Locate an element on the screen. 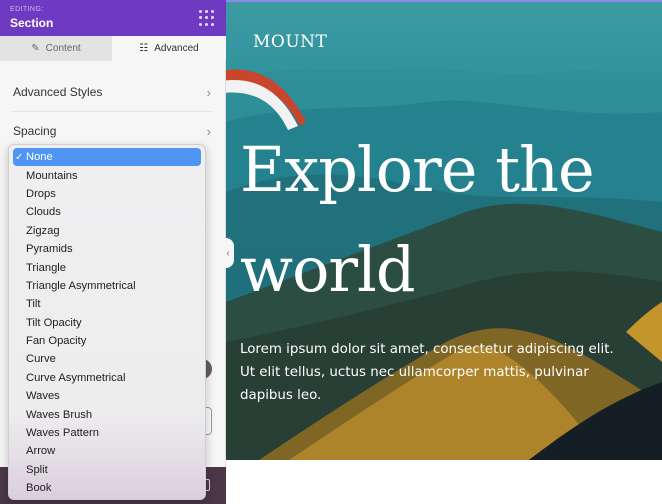 The image size is (662, 504). editing-label: EDITING: is located at coordinates (27, 9).